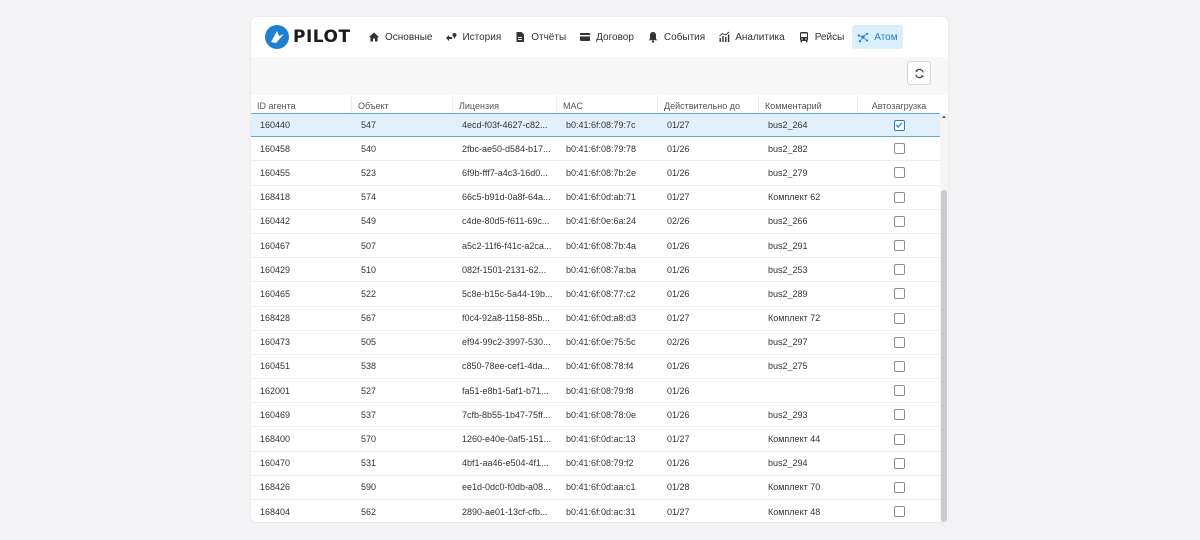 This screenshot has width=1200, height=540. Describe the element at coordinates (944, 117) in the screenshot. I see `scroll-up-arrow-icon` at that location.